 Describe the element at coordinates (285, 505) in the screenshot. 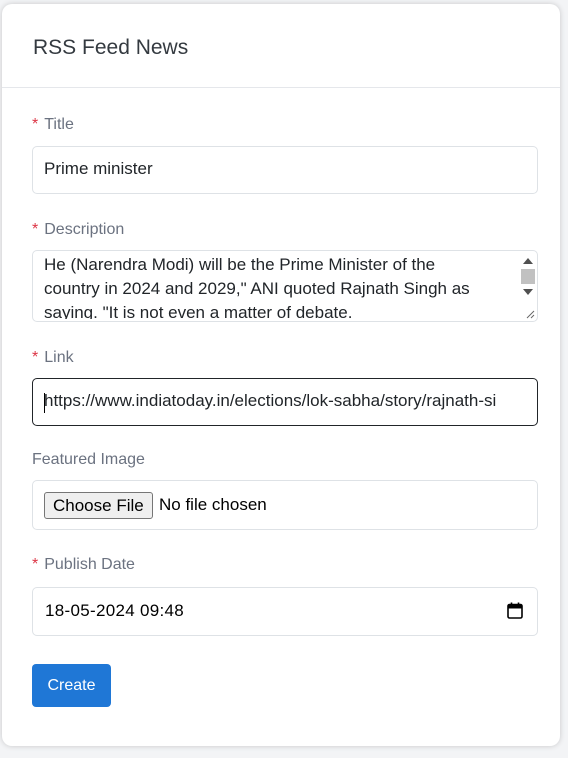

I see `featured-image-file-input: Choose File No file chosen` at that location.